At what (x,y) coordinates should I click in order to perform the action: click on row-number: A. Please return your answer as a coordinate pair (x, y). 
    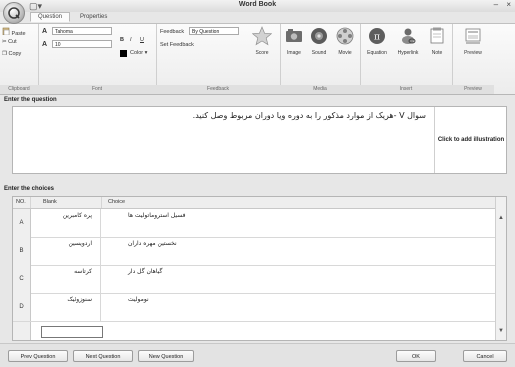
    Looking at the image, I should click on (22, 223).